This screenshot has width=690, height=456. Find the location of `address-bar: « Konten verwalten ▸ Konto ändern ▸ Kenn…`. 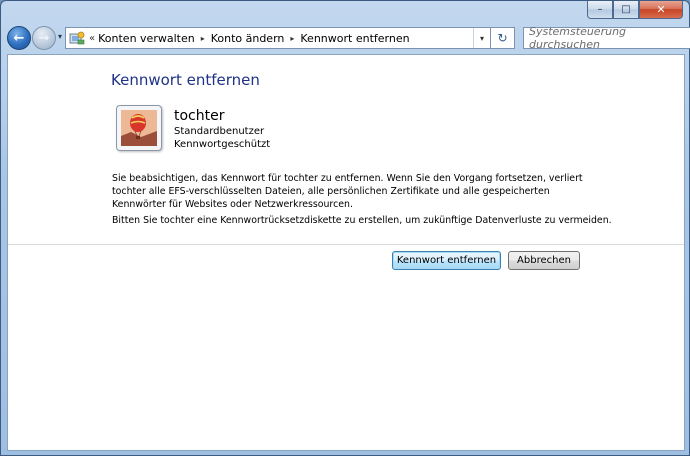

address-bar: « Konten verwalten ▸ Konto ändern ▸ Kenn… is located at coordinates (278, 38).